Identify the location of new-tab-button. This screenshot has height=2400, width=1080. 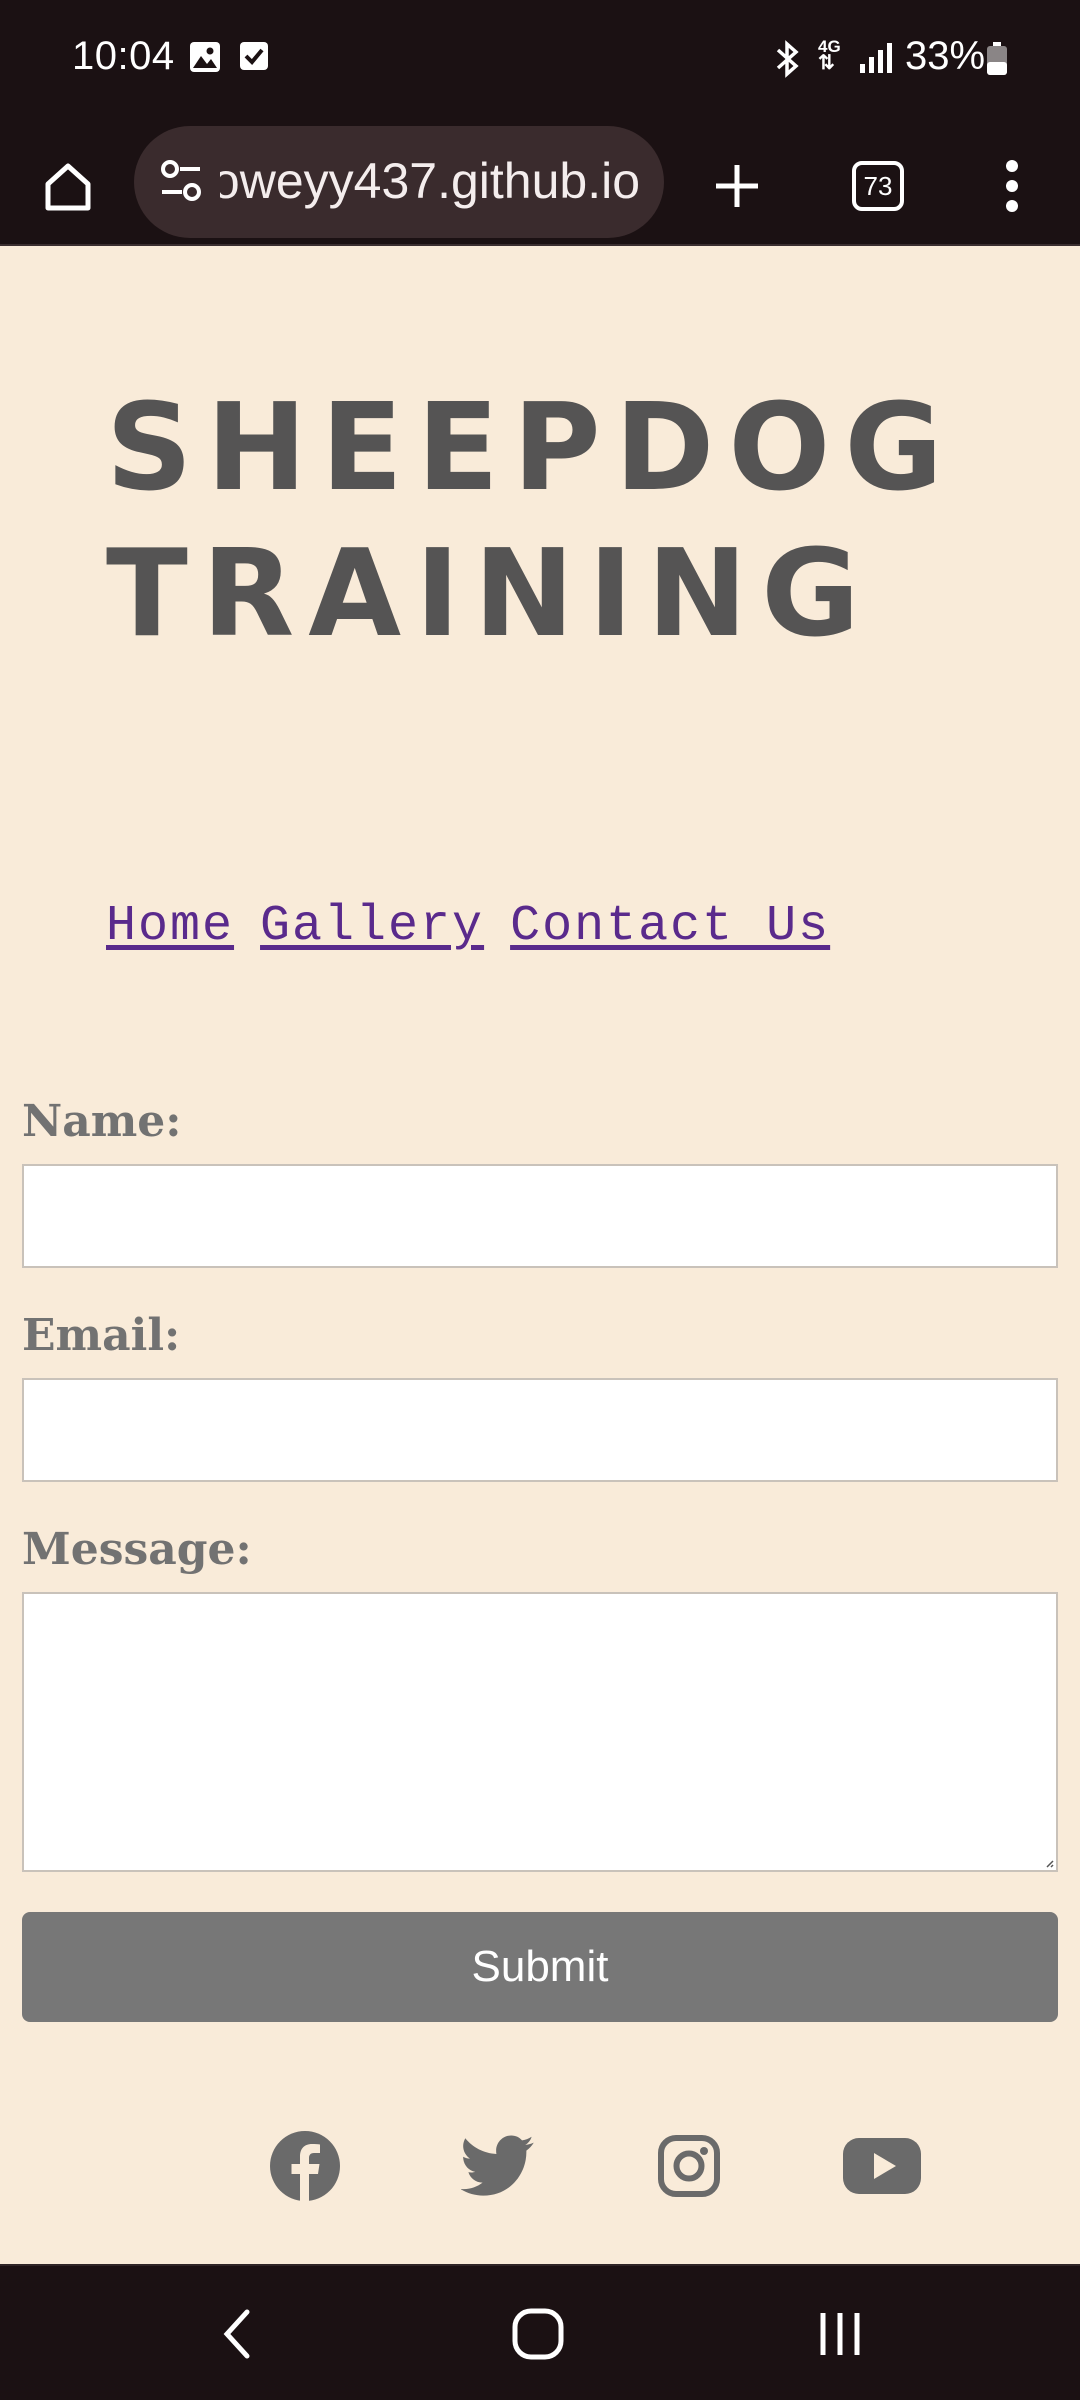
(737, 186).